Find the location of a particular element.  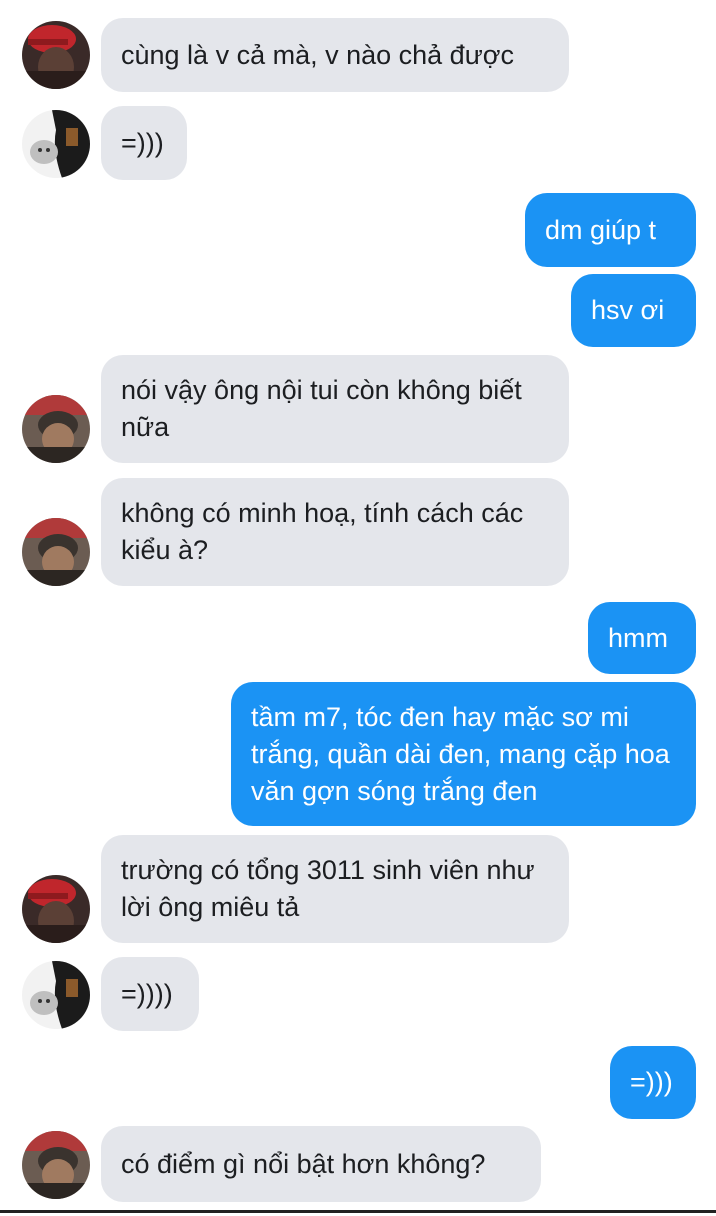

incoming-message-bubble: cùng là v cả mà, v nào chả được is located at coordinates (335, 55).